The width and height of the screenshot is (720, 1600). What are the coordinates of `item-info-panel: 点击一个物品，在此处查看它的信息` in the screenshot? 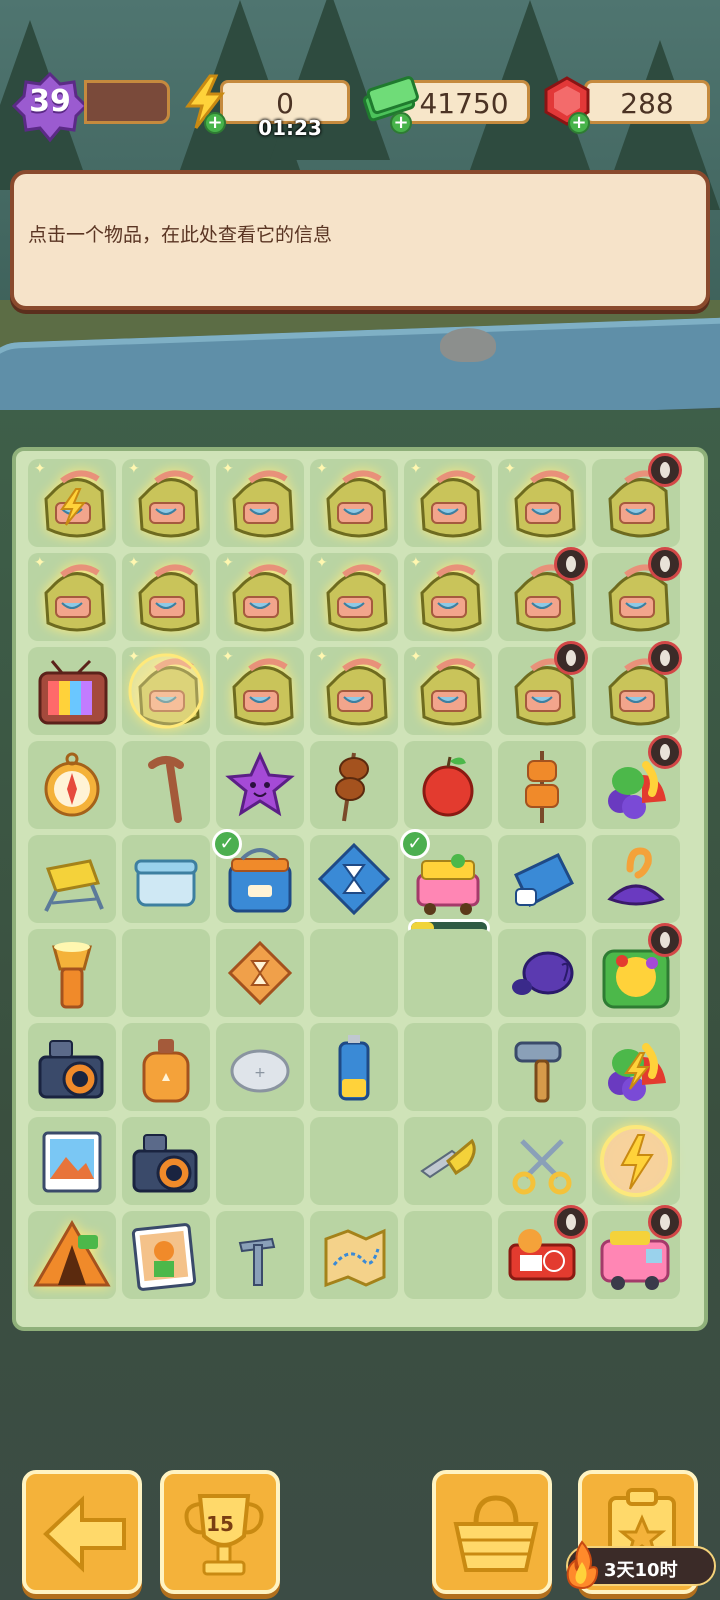 It's located at (360, 240).